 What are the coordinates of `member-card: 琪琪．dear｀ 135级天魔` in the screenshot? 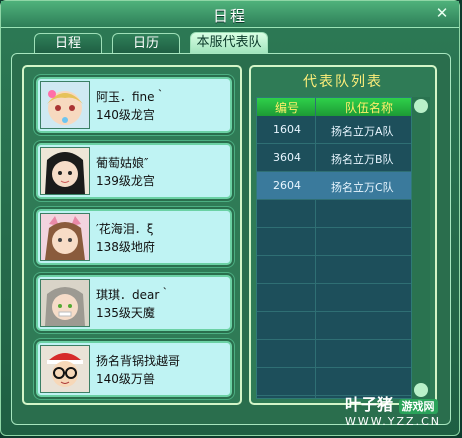 It's located at (134, 303).